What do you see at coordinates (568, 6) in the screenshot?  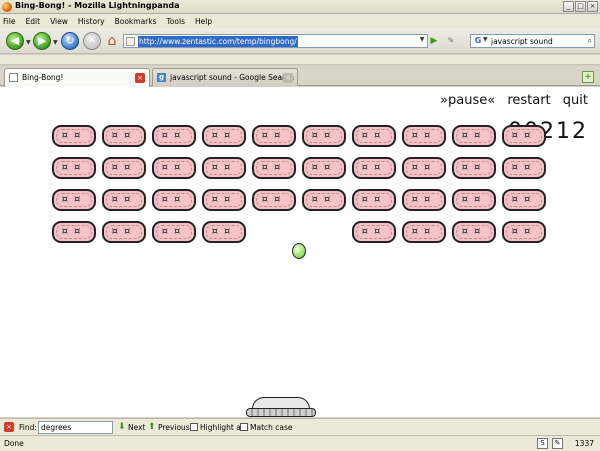 I see `minimize-button: _` at bounding box center [568, 6].